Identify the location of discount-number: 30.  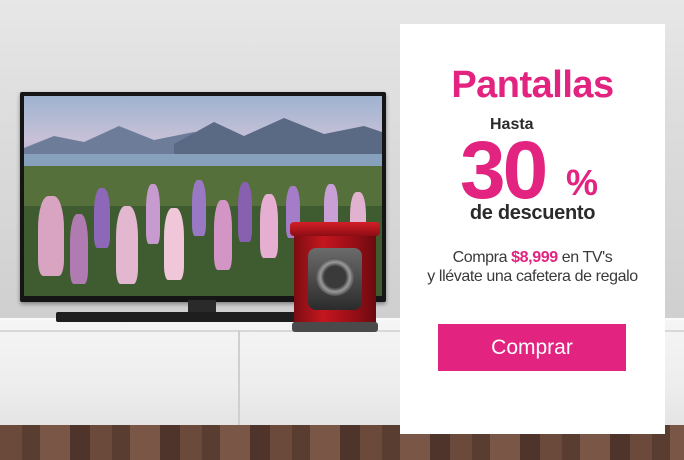
(504, 170).